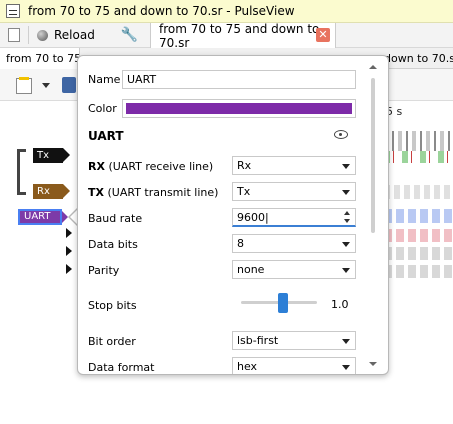 This screenshot has height=424, width=453. I want to click on decoder-section-title: UART, so click(106, 136).